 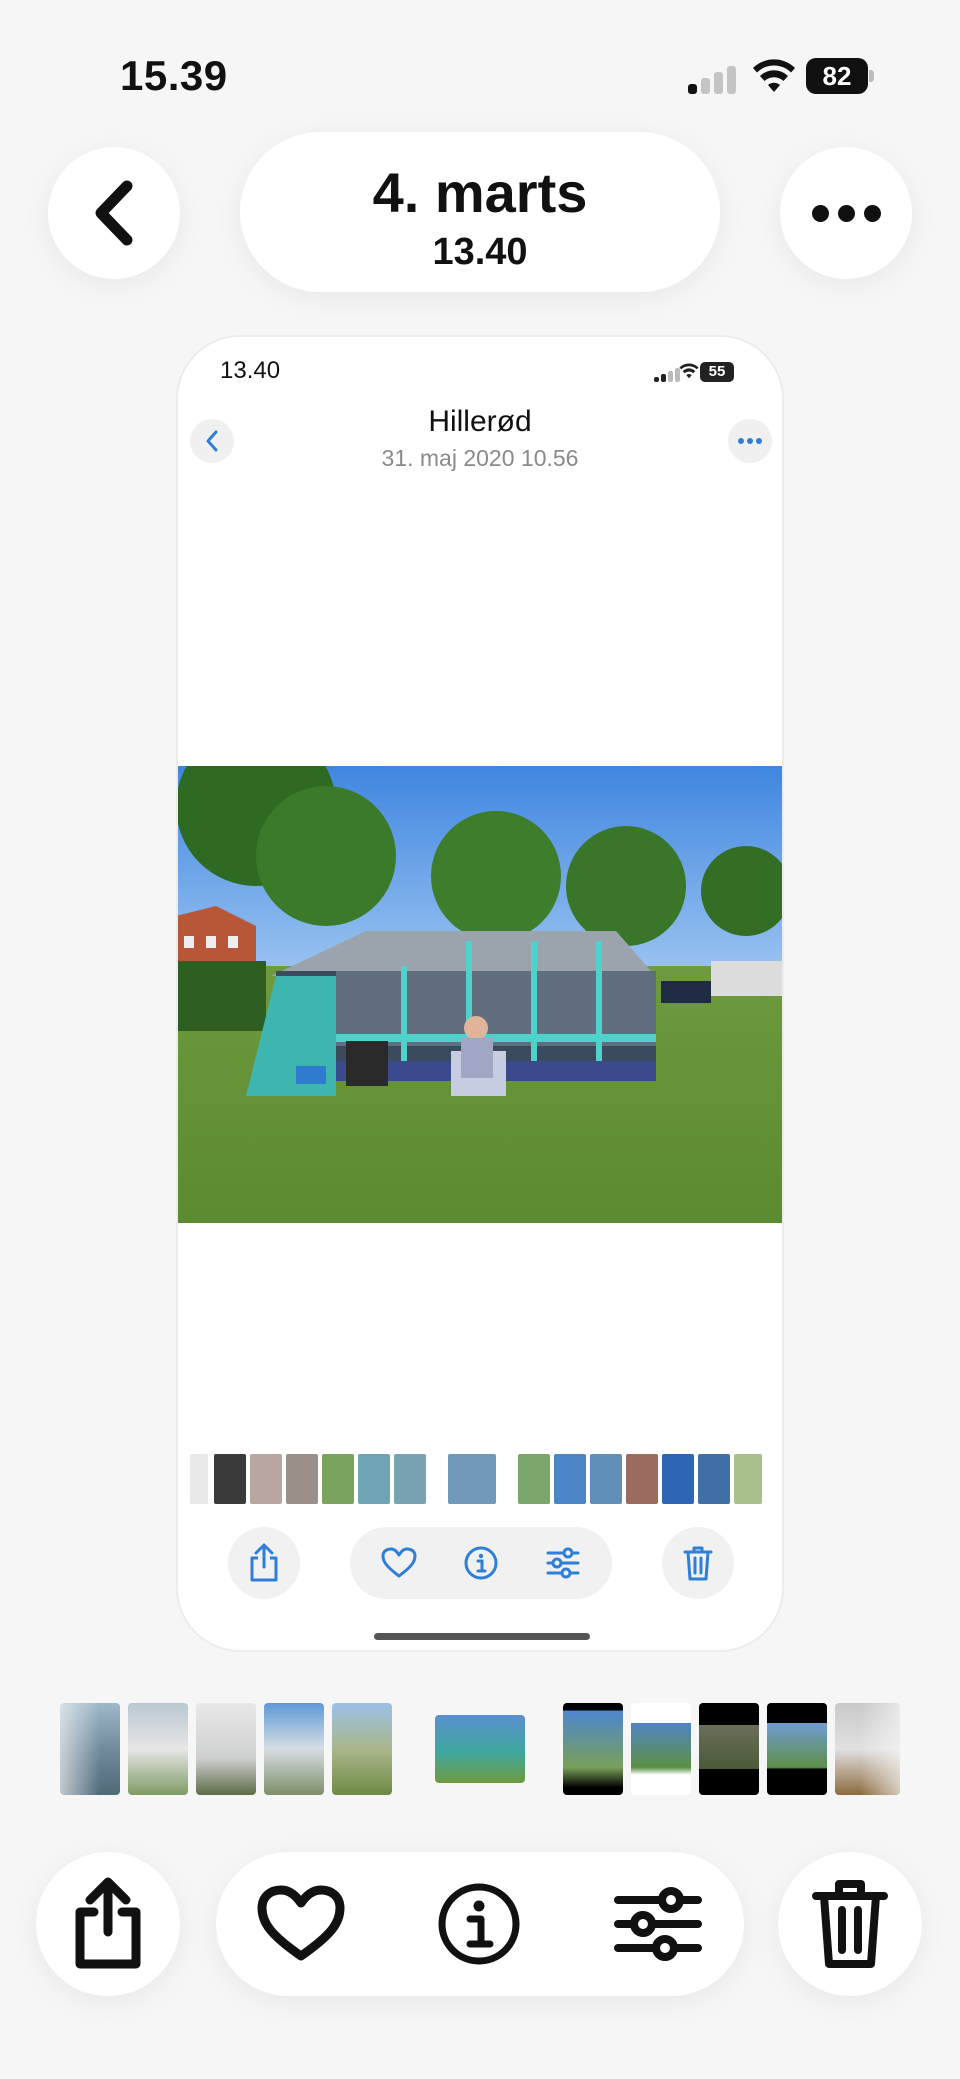 I want to click on screenshot-delete-button, so click(x=698, y=1563).